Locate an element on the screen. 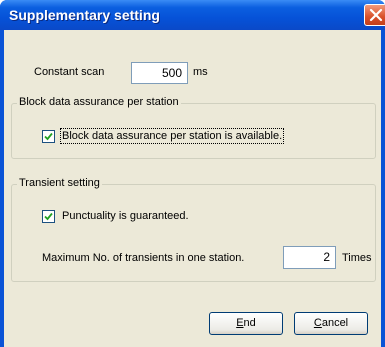  dialog-title: Supplementary setting is located at coordinates (84, 15).